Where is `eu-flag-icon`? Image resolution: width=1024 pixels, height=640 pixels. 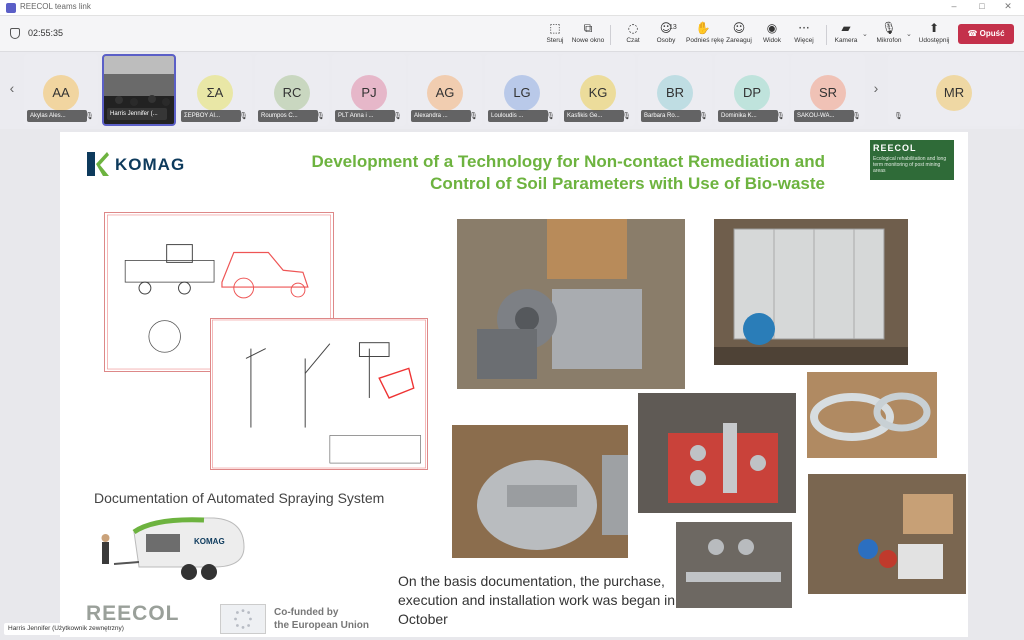 eu-flag-icon is located at coordinates (243, 619).